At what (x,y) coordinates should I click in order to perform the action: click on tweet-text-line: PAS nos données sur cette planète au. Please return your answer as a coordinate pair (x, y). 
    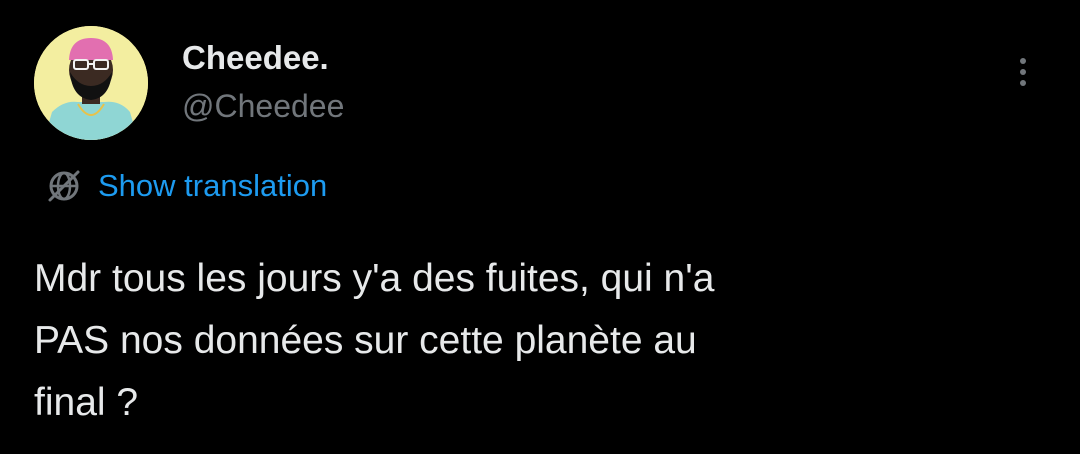
    Looking at the image, I should click on (365, 340).